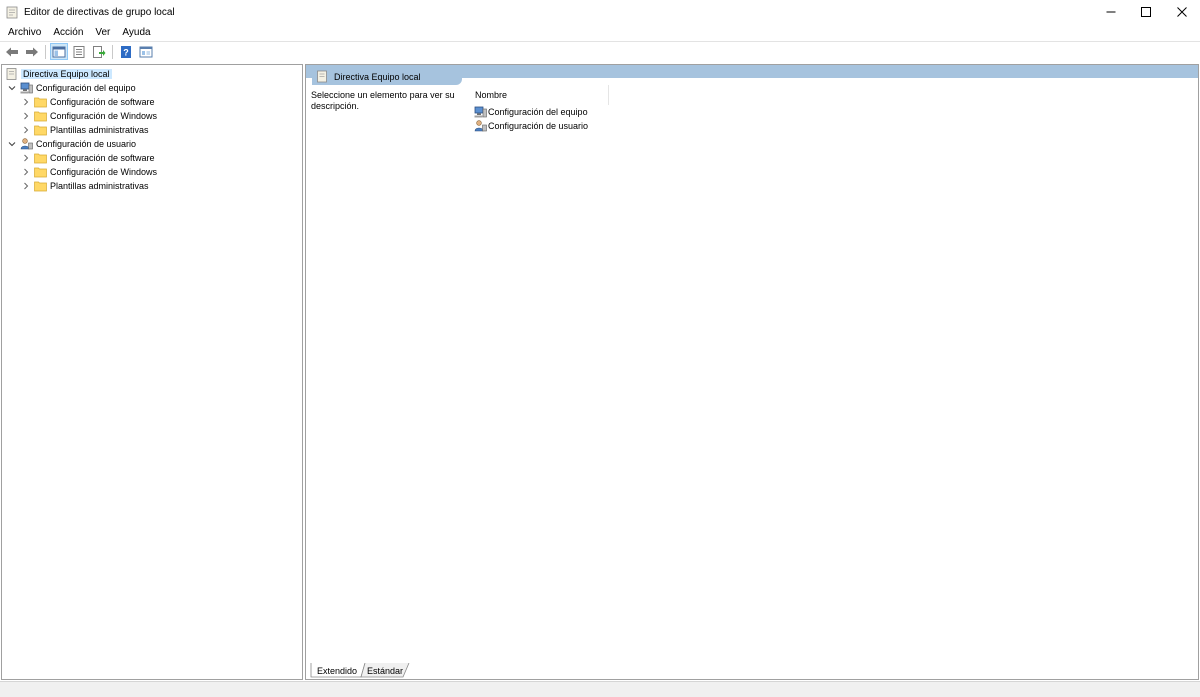 This screenshot has height=697, width=1200. I want to click on tab-estandar: Estándar, so click(385, 670).